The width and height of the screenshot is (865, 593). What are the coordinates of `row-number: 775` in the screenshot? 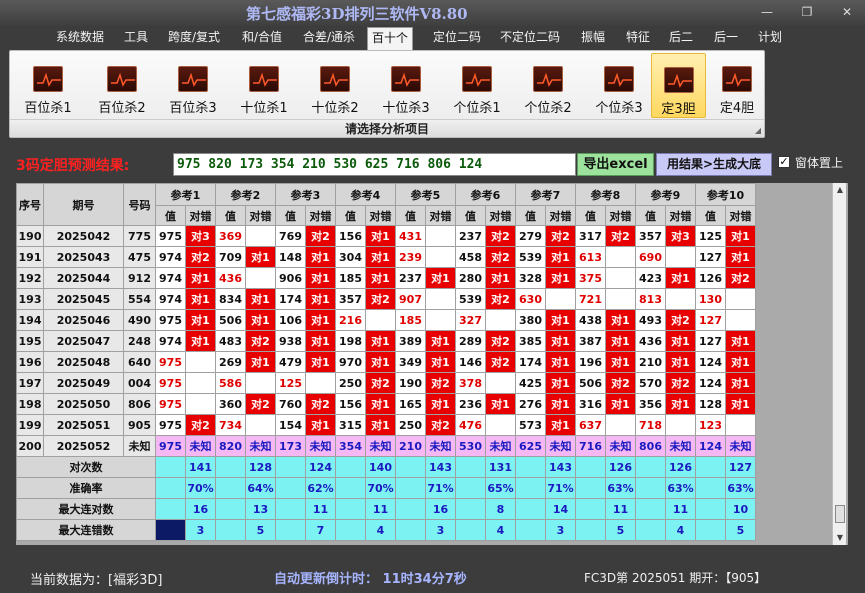 It's located at (139, 236).